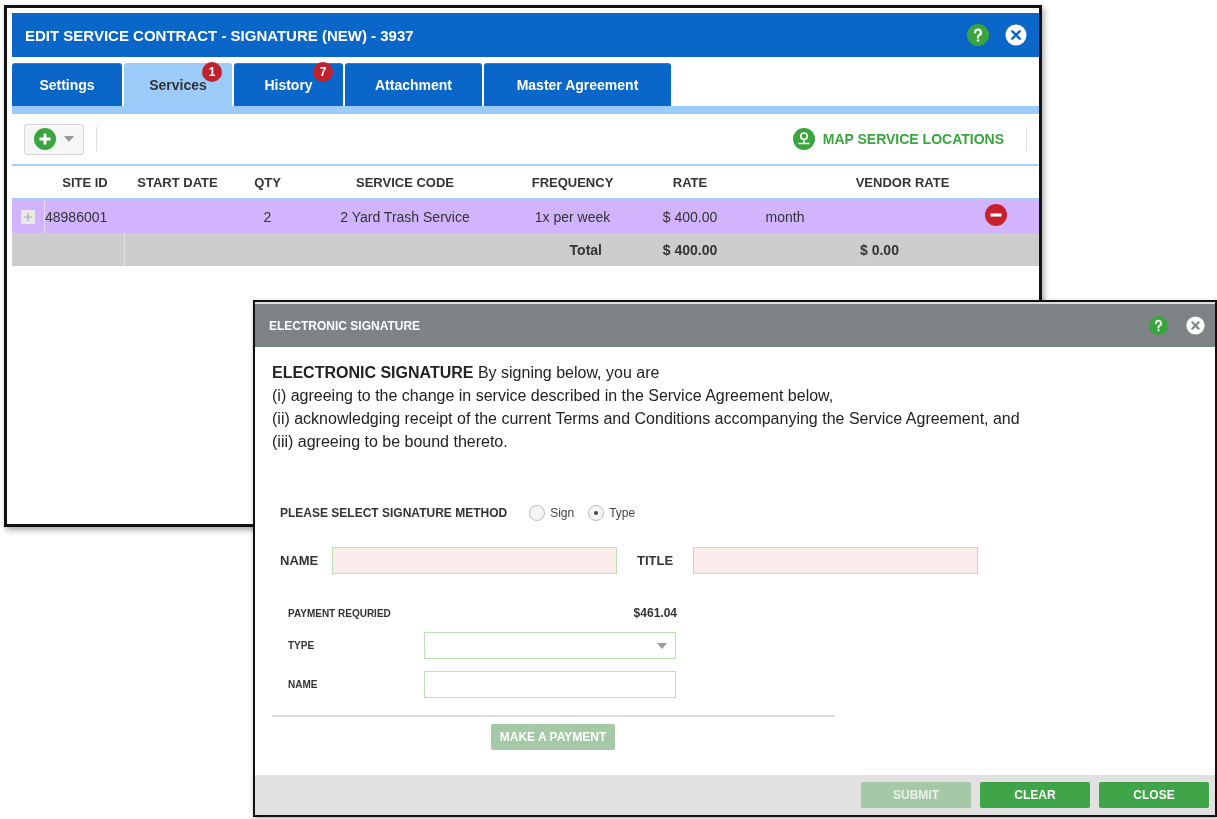 The width and height of the screenshot is (1217, 819). What do you see at coordinates (655, 560) in the screenshot?
I see `title-label: TITLE` at bounding box center [655, 560].